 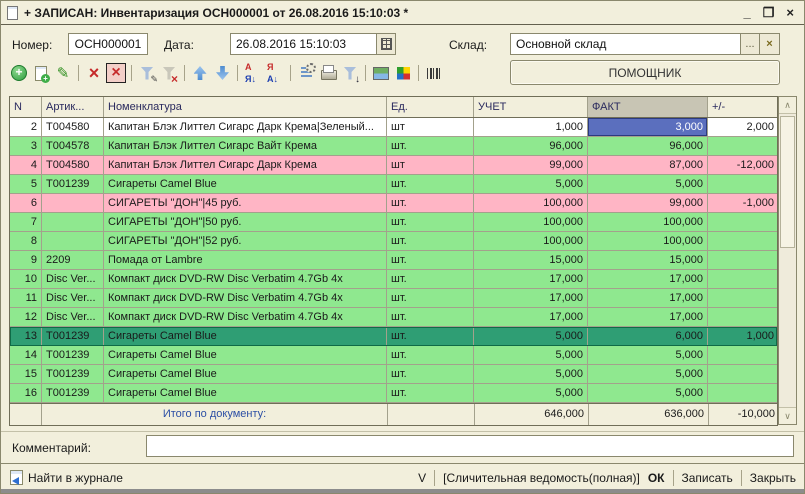 I want to click on cell-fact: 15,000, so click(x=648, y=260).